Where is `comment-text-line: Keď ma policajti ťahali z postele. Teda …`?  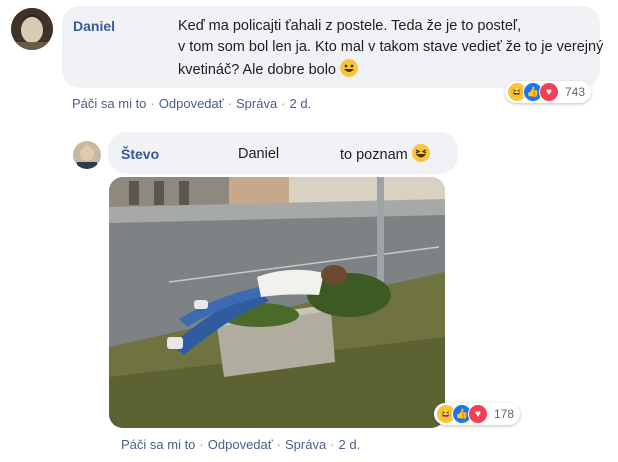 comment-text-line: Keď ma policajti ťahali z postele. Teda … is located at coordinates (350, 26).